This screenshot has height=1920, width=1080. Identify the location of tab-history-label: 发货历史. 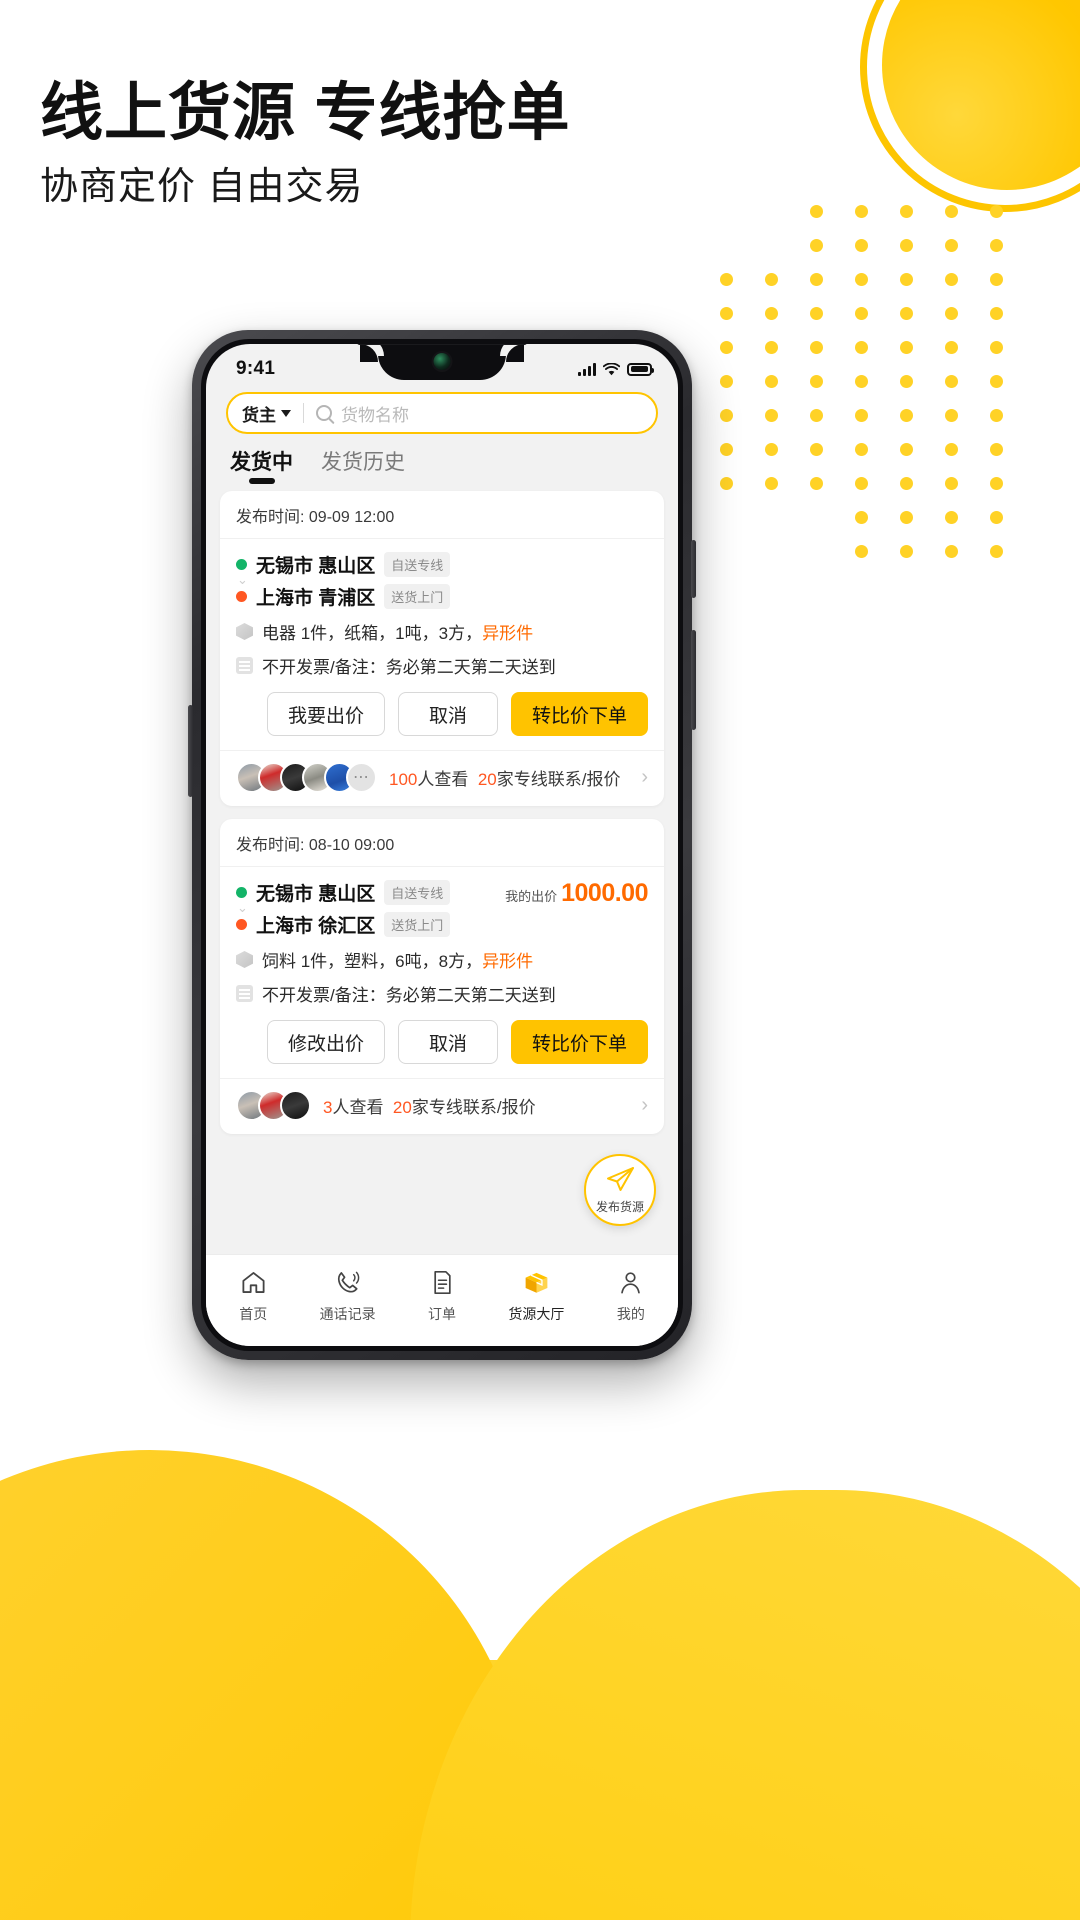
(363, 462).